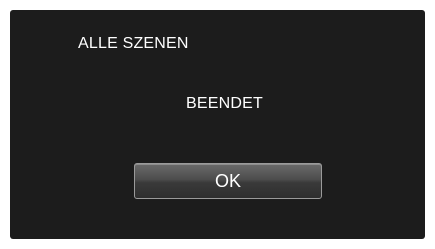 This screenshot has height=249, width=435. What do you see at coordinates (224, 103) in the screenshot?
I see `status-message: BEENDET` at bounding box center [224, 103].